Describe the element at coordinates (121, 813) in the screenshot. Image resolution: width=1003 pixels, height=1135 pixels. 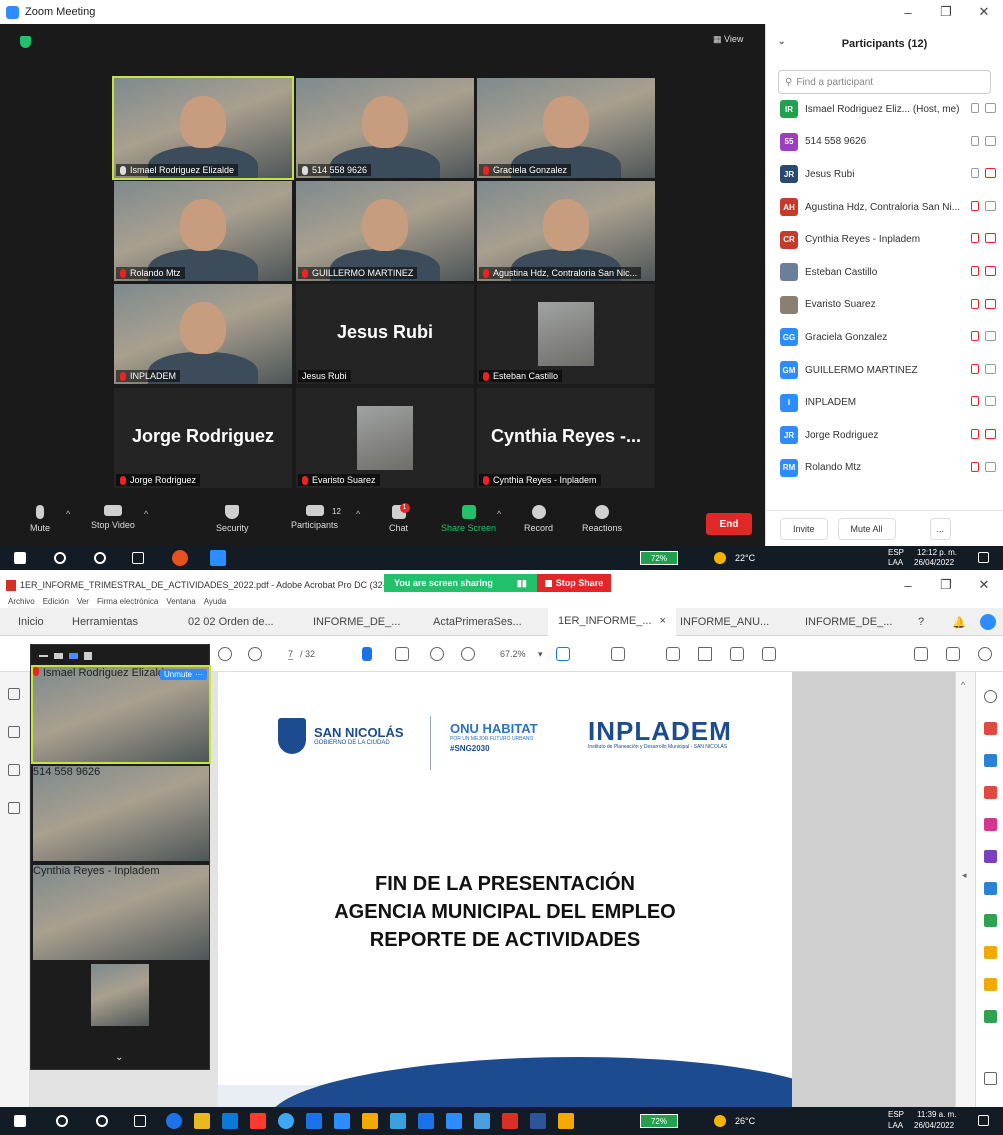
I see `floating-video-tile: 514 558 9626` at that location.